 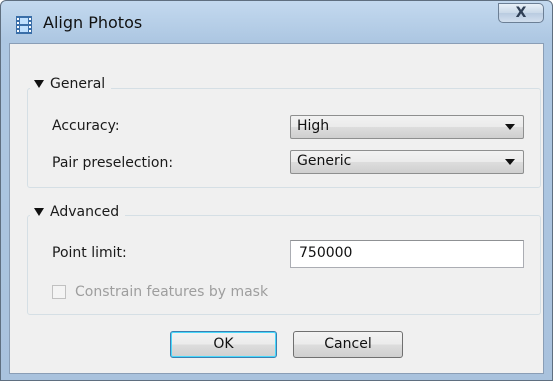 What do you see at coordinates (85, 212) in the screenshot?
I see `advanced-section-label: Advanced` at bounding box center [85, 212].